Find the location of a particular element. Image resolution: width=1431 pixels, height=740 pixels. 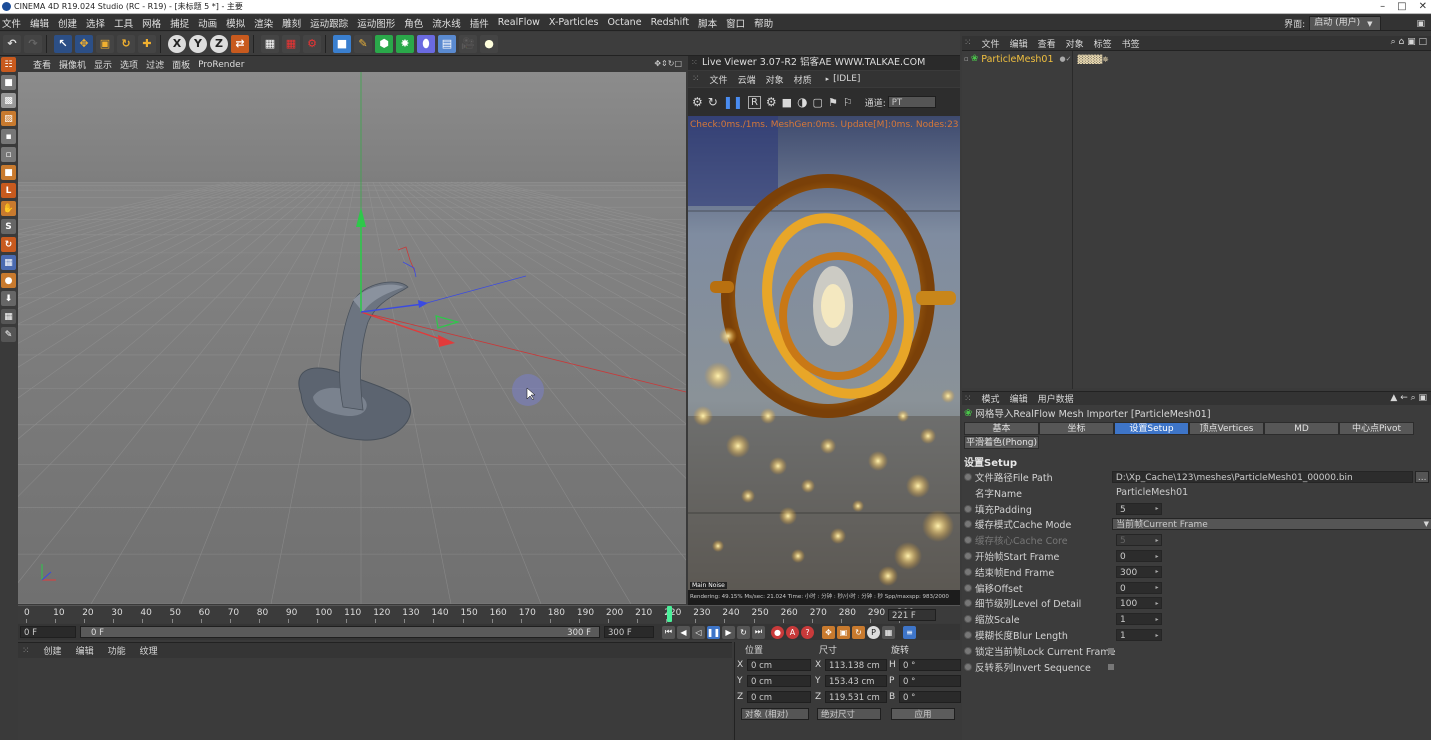

cube-primitive-button: ■ is located at coordinates (342, 43).